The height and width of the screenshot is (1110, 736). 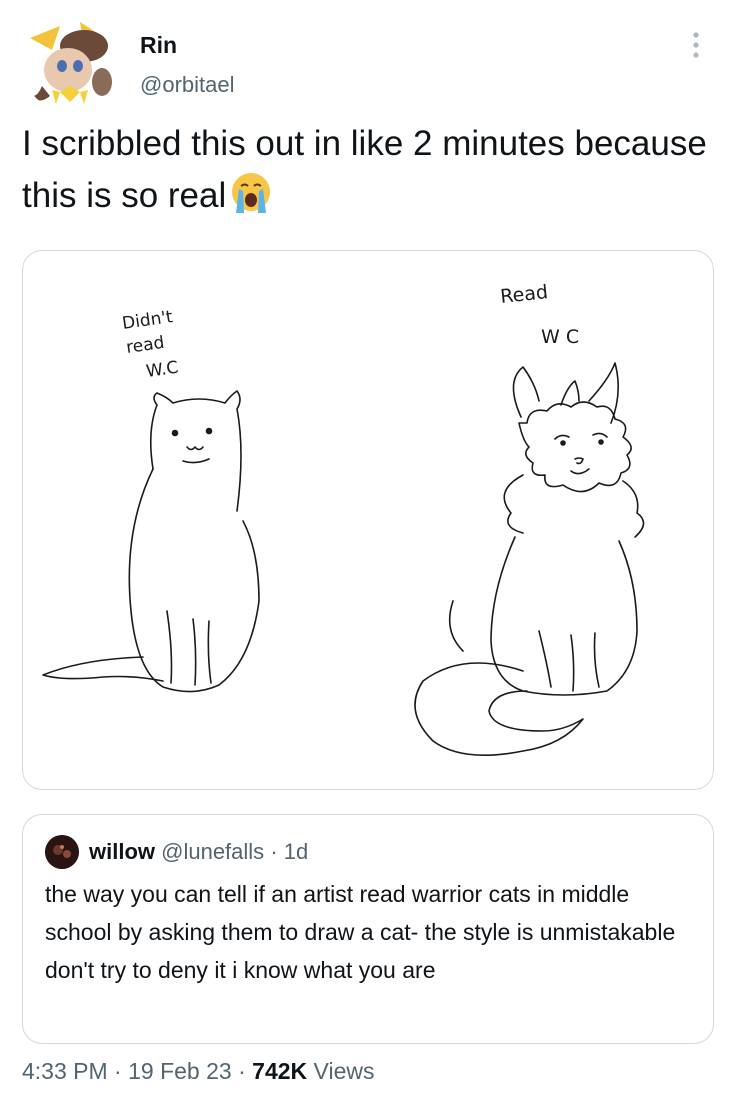 I want to click on left-label-line1: Didn't, so click(x=147, y=320).